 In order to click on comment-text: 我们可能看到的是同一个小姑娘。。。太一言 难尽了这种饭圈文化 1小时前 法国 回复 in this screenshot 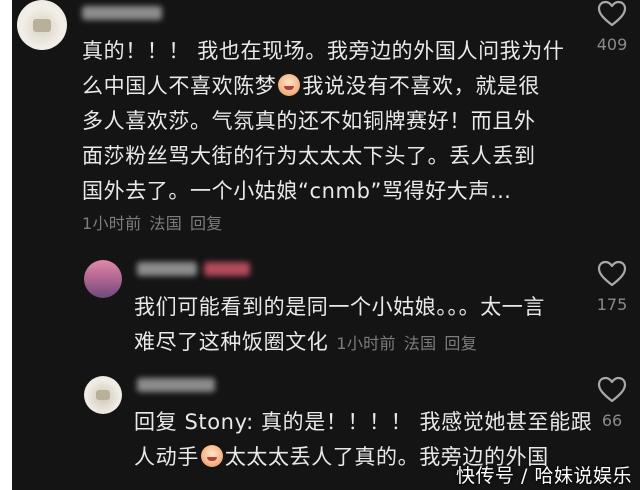, I will do `click(339, 325)`.